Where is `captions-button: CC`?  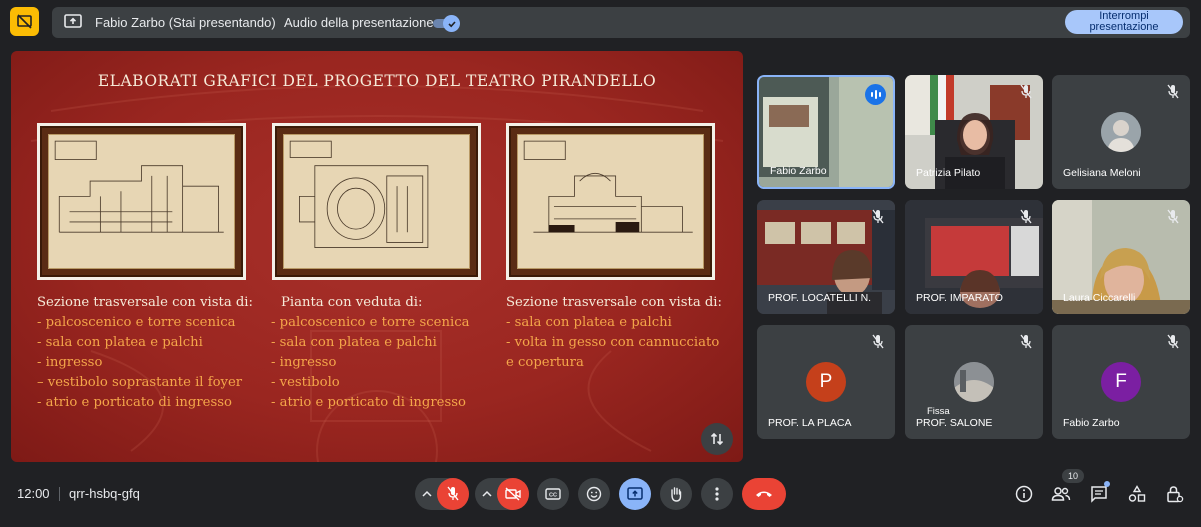 captions-button: CC is located at coordinates (553, 494).